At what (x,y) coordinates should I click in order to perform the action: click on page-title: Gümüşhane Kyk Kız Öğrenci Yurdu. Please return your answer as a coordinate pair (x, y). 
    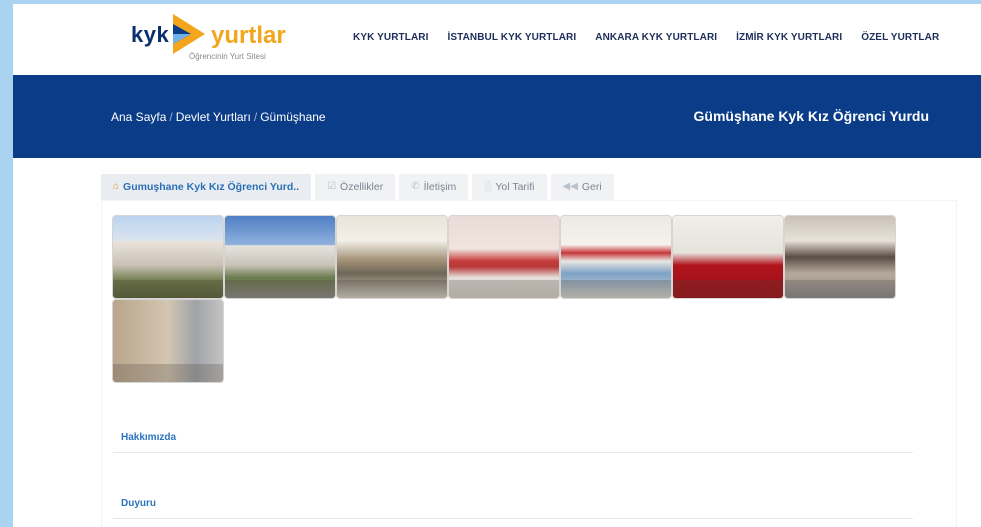
    Looking at the image, I should click on (811, 116).